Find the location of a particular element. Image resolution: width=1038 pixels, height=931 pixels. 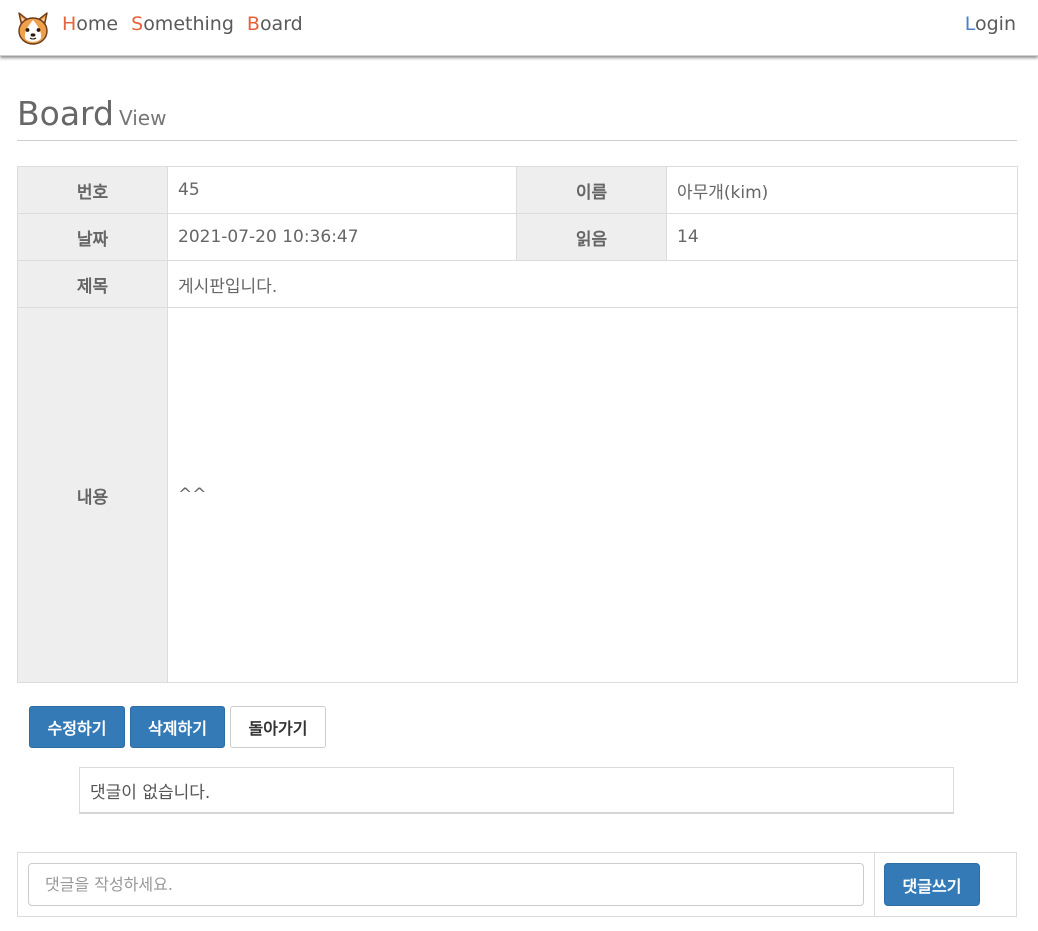

page-title: Board is located at coordinates (65, 113).